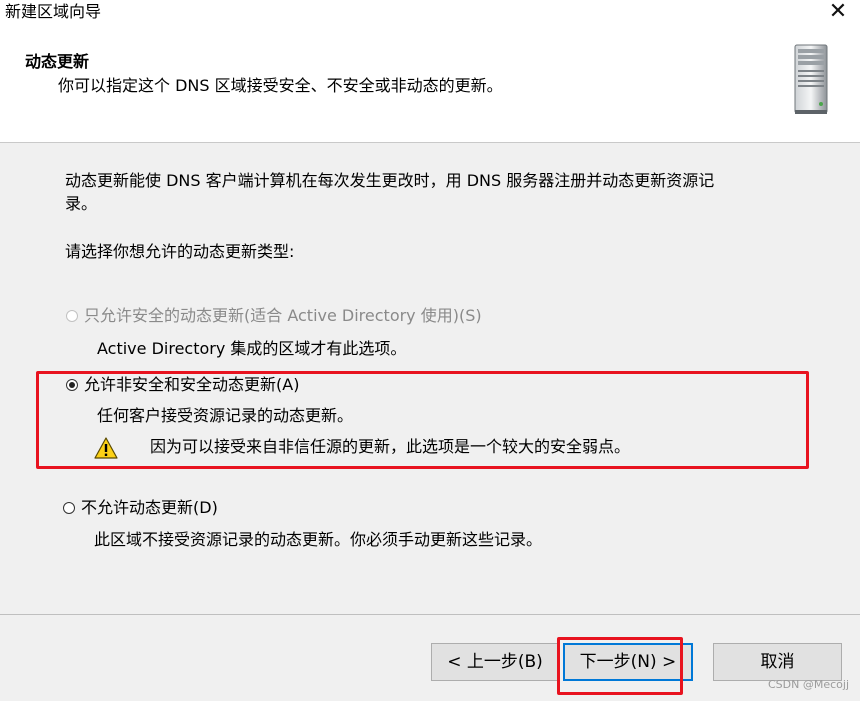  I want to click on page-title: 动态更新, so click(57, 61).